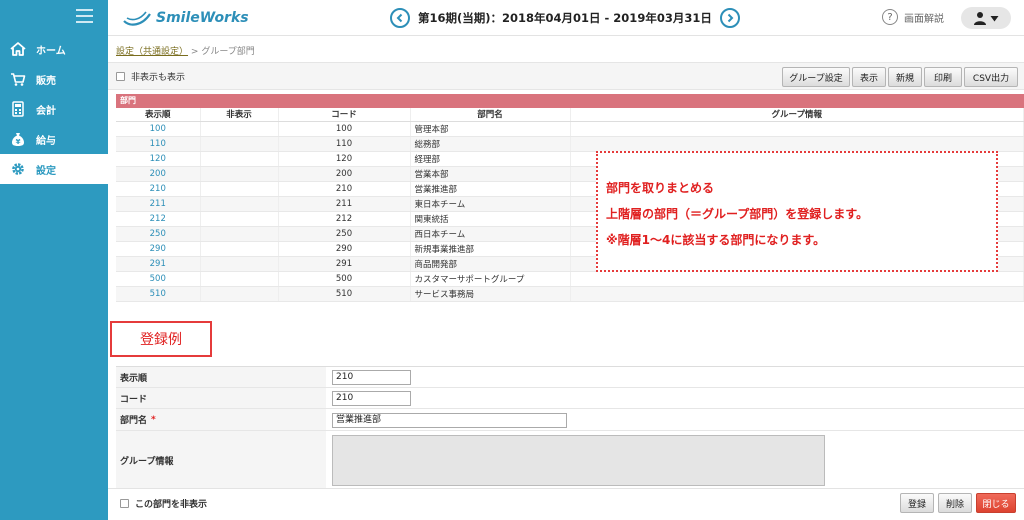 This screenshot has width=1024, height=520. I want to click on name-cell: 関東統括, so click(490, 219).